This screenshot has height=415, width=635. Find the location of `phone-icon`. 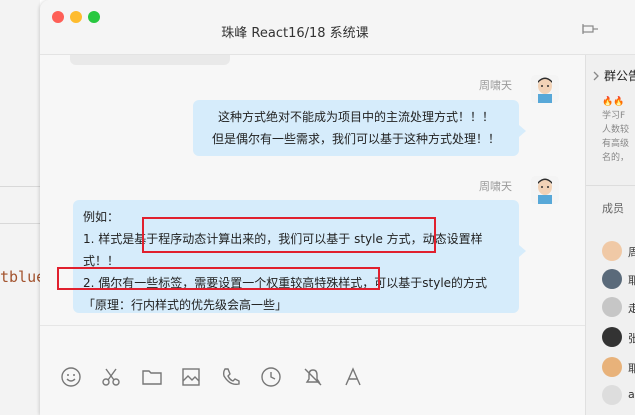

phone-icon is located at coordinates (231, 377).